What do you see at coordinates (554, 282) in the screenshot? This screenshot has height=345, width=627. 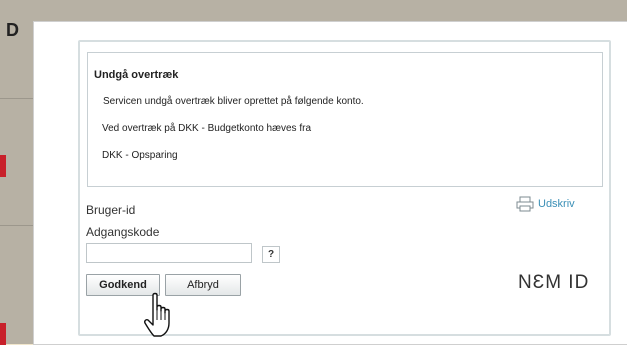 I see `nemid-logo: NƐM ID` at bounding box center [554, 282].